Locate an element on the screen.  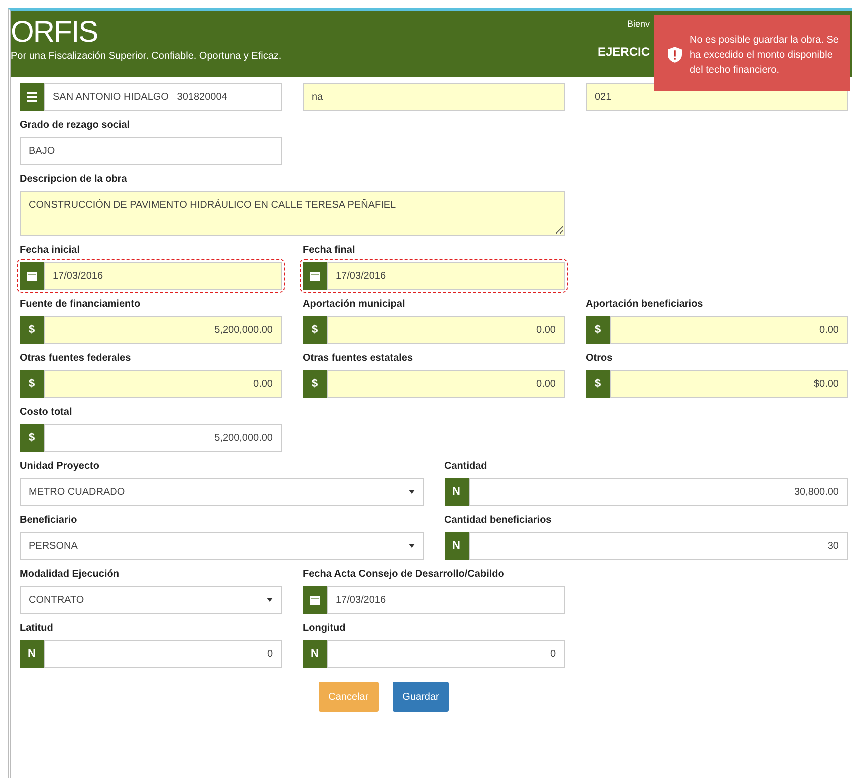
input-field: 30,800.00 is located at coordinates (658, 492).